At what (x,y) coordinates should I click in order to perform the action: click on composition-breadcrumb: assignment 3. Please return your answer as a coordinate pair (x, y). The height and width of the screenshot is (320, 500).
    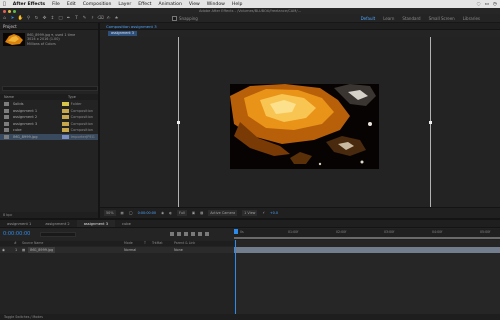
    Looking at the image, I should click on (122, 33).